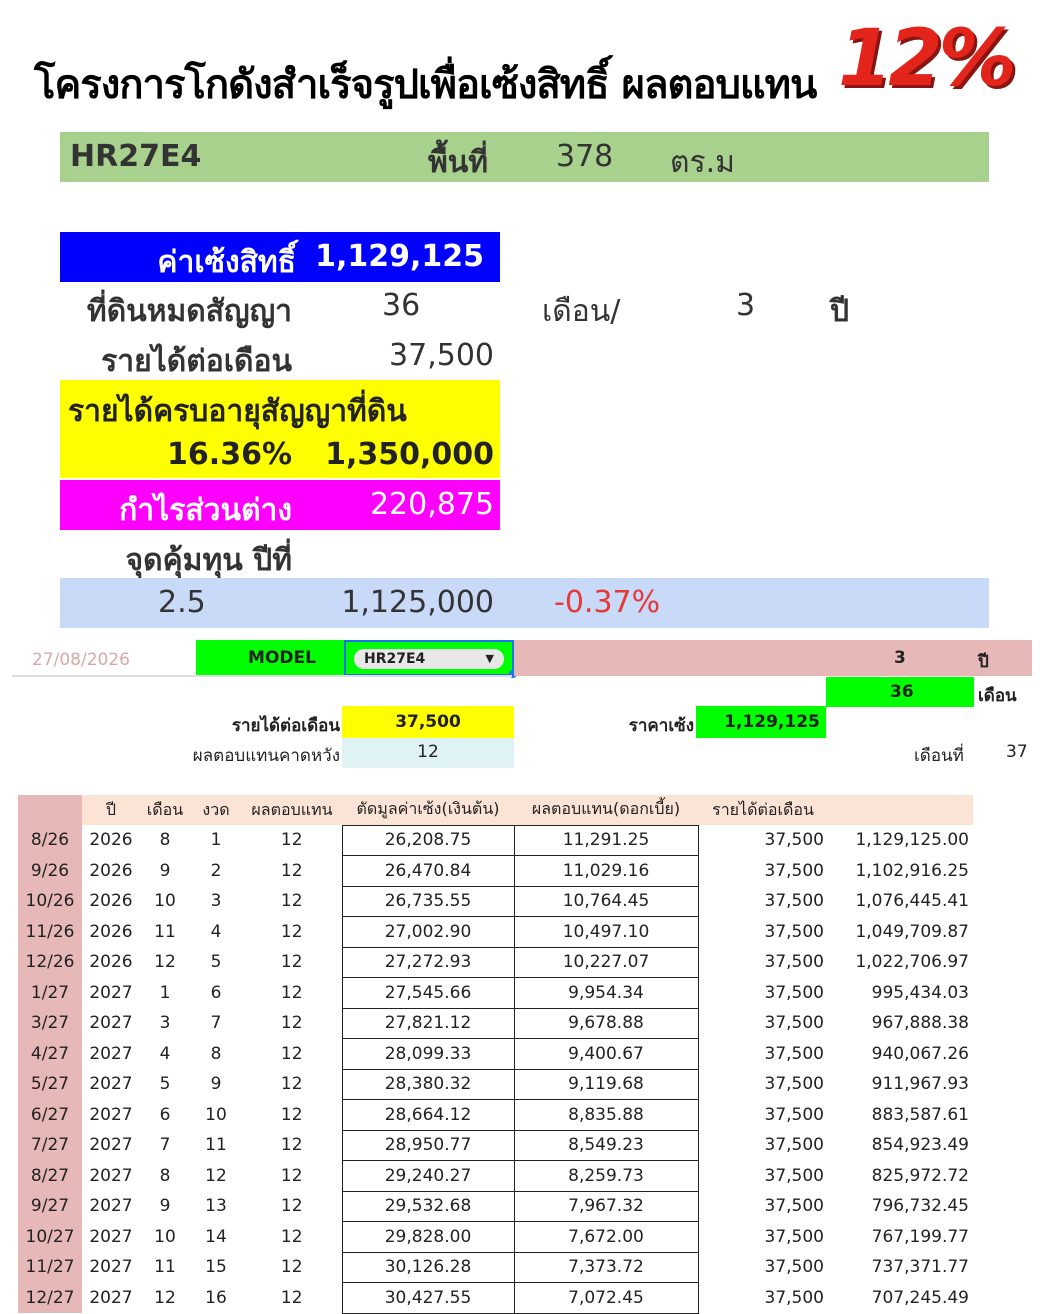 This screenshot has height=1314, width=1040. I want to click on cell-interest: 7,373.72, so click(606, 1267).